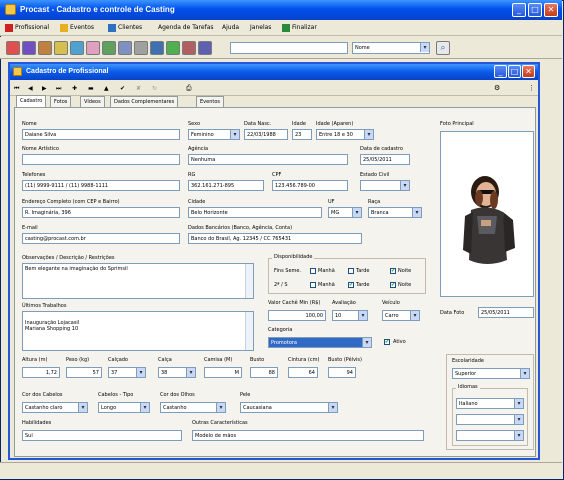 The image size is (564, 480). Describe the element at coordinates (313, 285) in the screenshot. I see `disp-semana-manha-checkbox` at that location.